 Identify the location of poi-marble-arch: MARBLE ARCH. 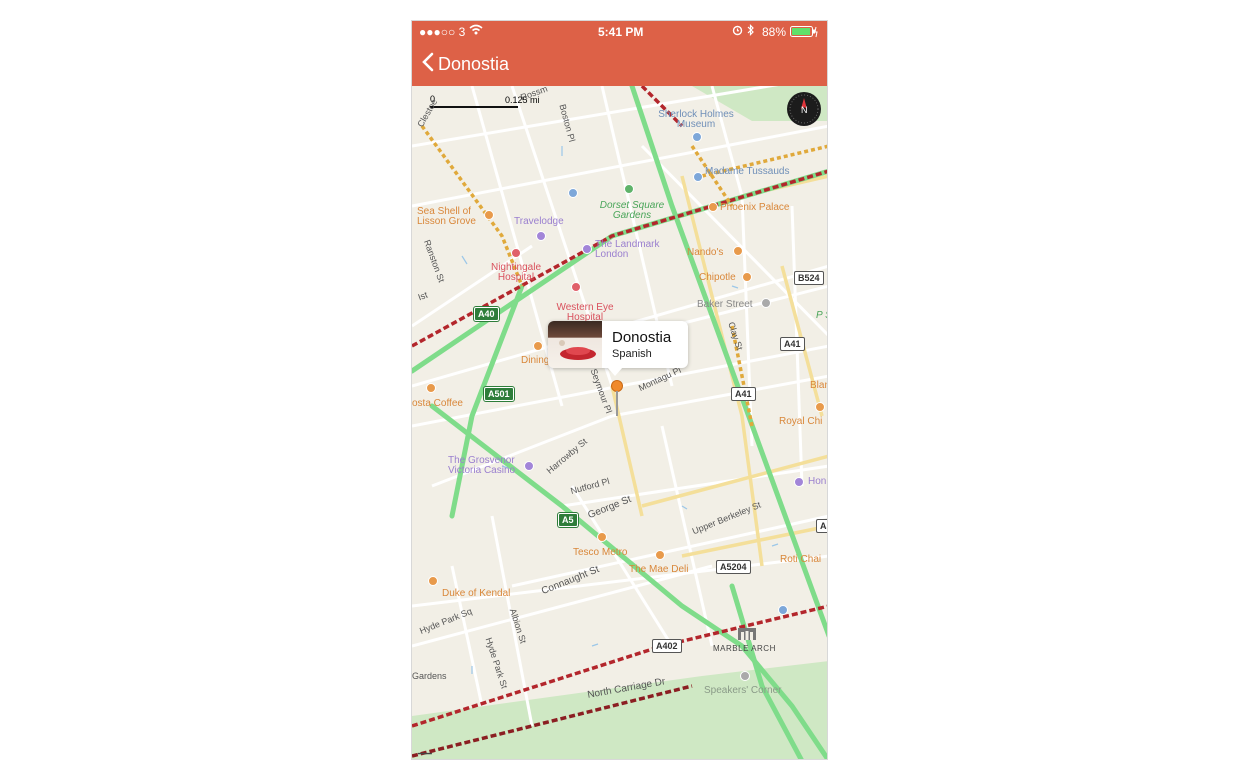
(744, 649).